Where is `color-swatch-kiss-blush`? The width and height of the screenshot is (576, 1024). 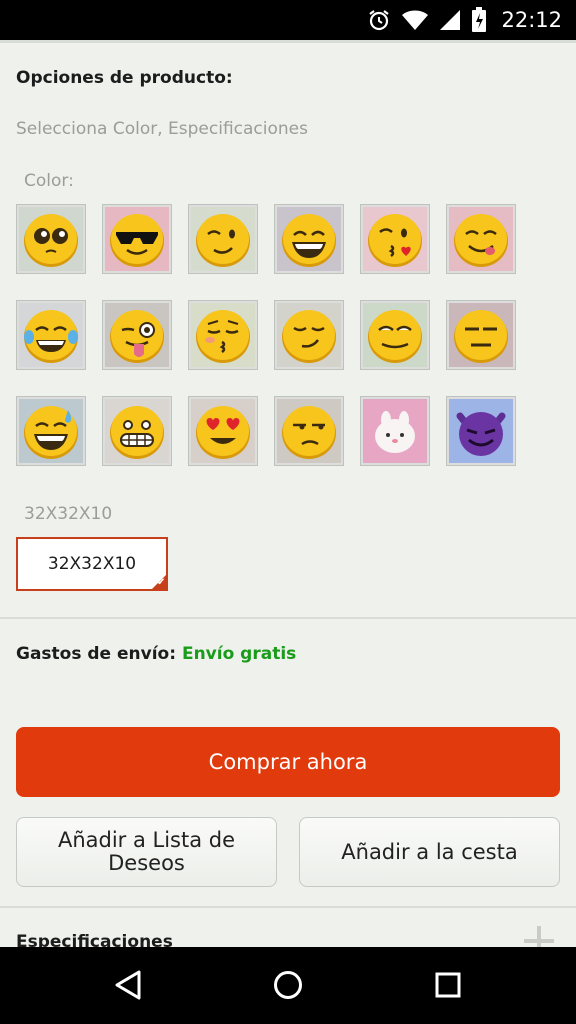
color-swatch-kiss-blush is located at coordinates (223, 335).